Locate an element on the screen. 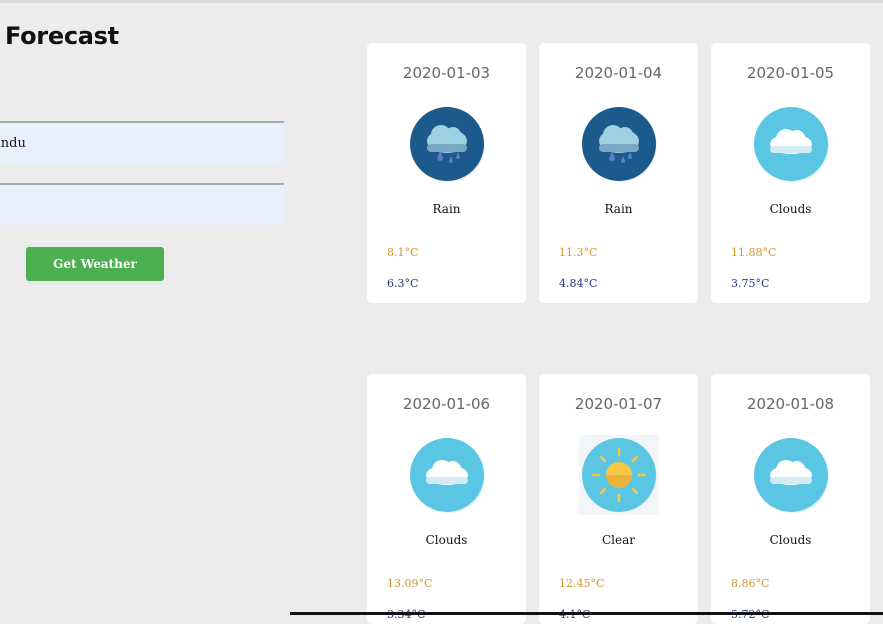  min-temp: 4.84°C is located at coordinates (578, 283).